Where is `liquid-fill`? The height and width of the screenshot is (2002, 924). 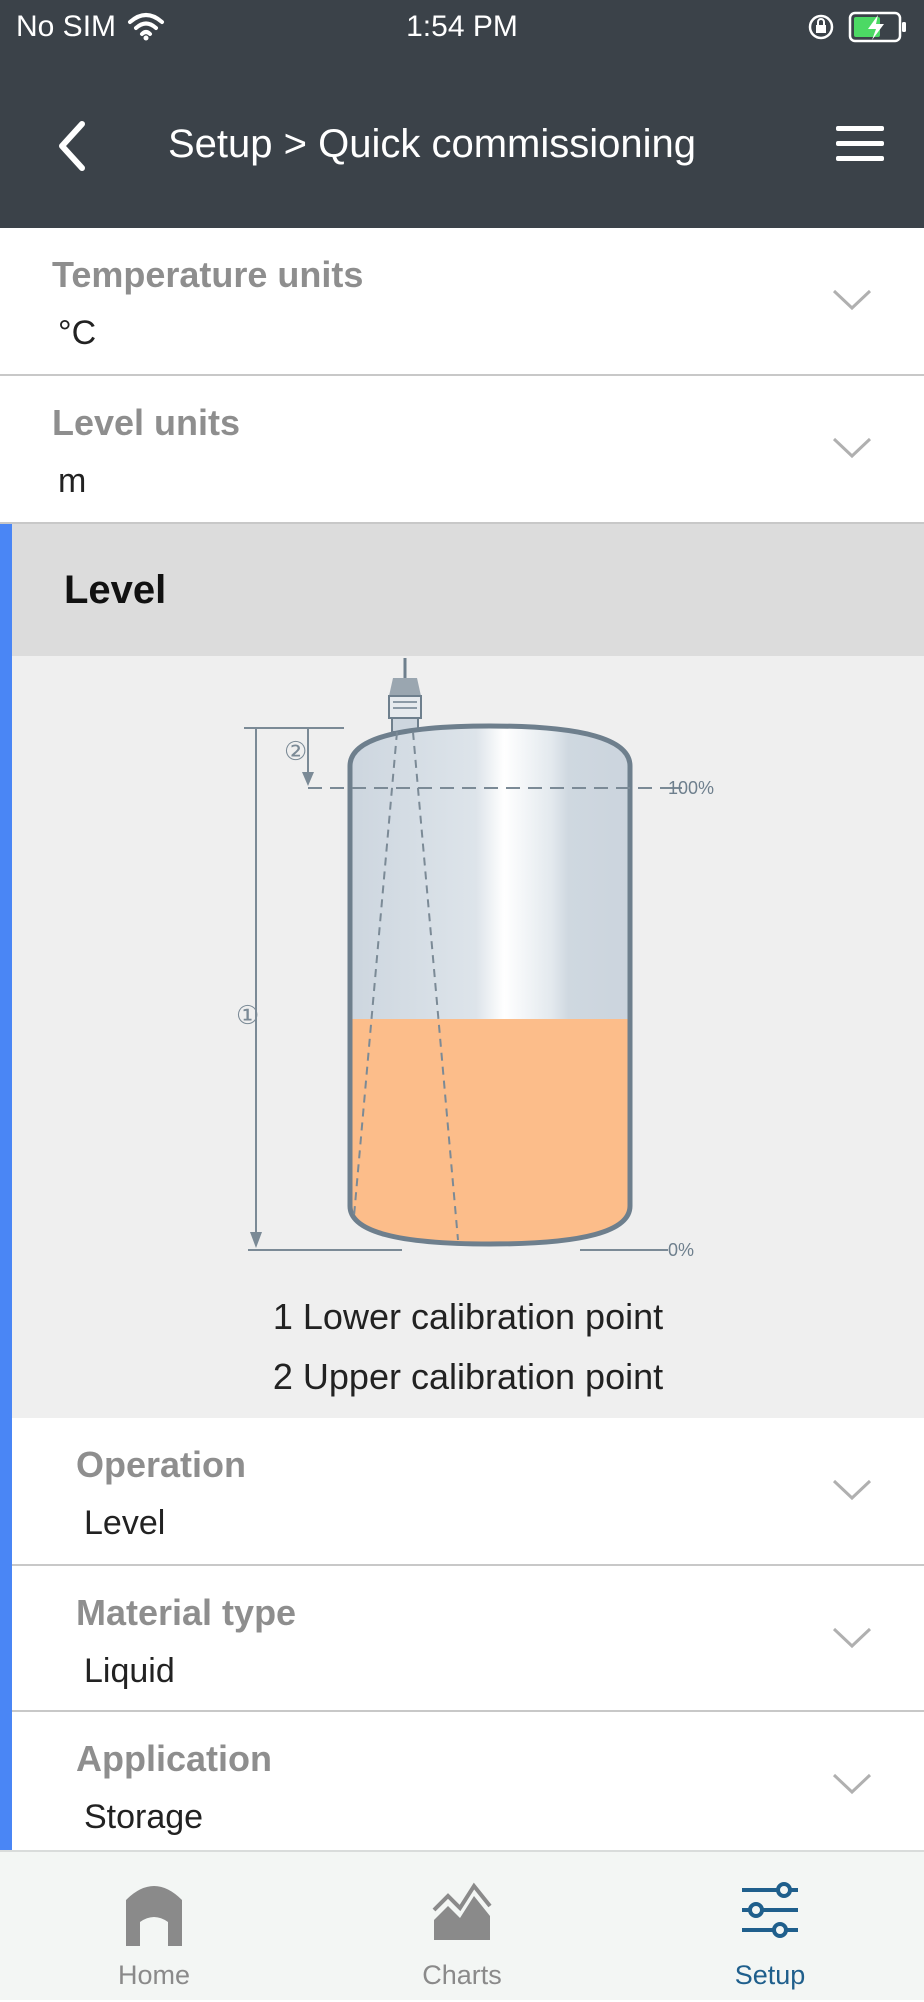 liquid-fill is located at coordinates (490, 1131).